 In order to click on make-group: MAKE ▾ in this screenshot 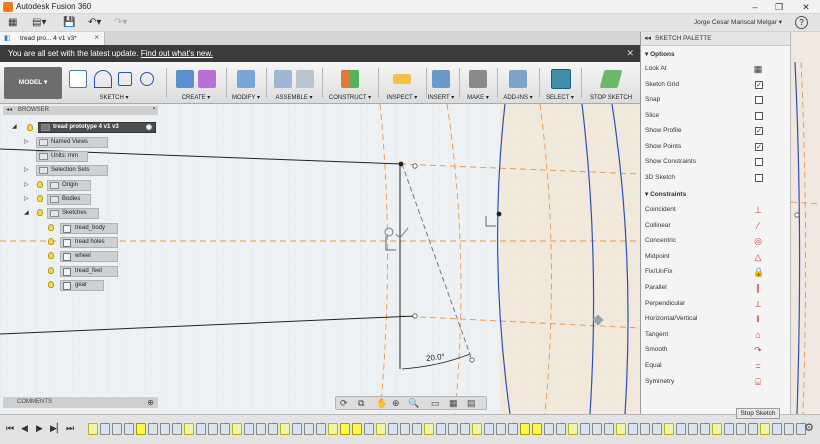, I will do `click(478, 84)`.